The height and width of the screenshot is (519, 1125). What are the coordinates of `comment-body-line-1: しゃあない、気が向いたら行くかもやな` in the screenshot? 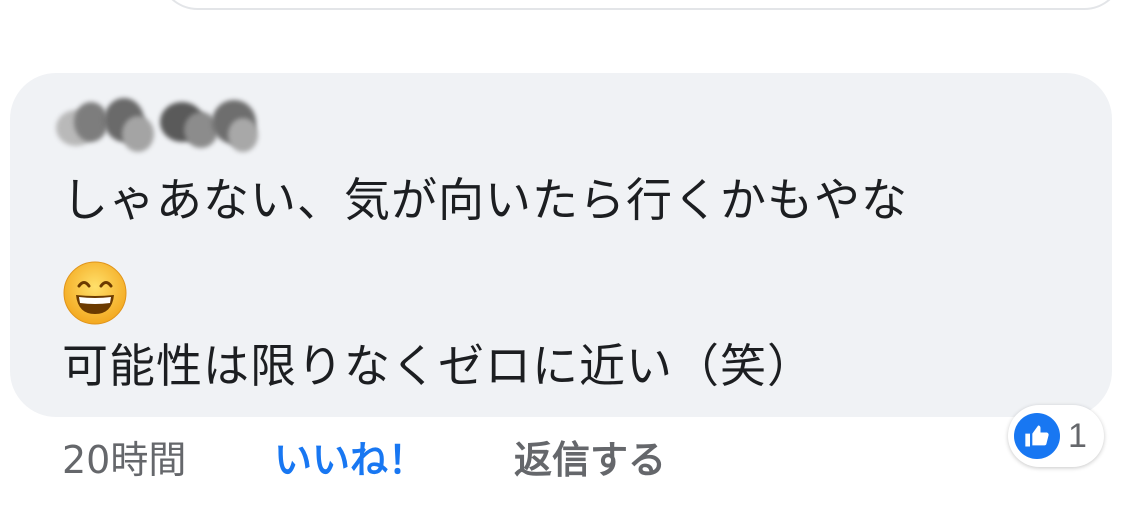 It's located at (485, 200).